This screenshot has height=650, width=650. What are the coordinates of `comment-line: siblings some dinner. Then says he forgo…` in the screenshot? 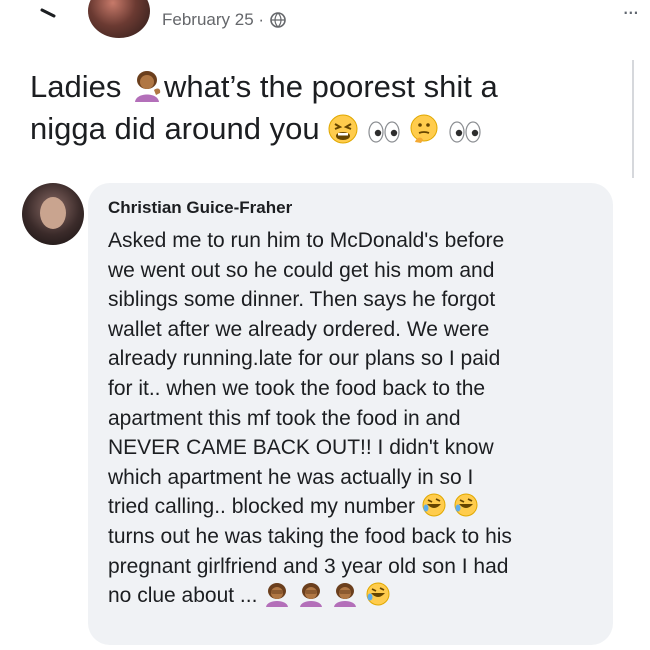 It's located at (302, 300).